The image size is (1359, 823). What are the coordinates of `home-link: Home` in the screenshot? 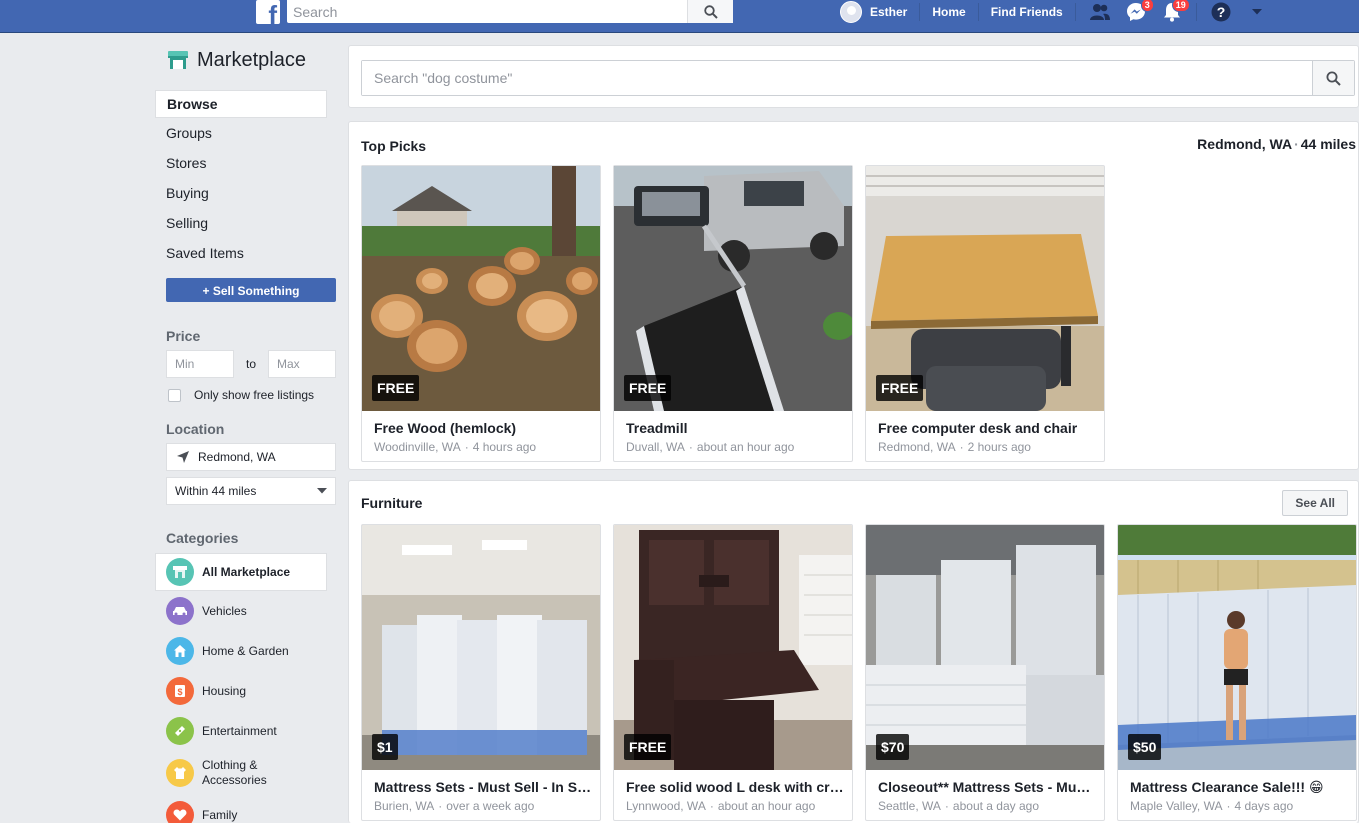 It's located at (954, 12).